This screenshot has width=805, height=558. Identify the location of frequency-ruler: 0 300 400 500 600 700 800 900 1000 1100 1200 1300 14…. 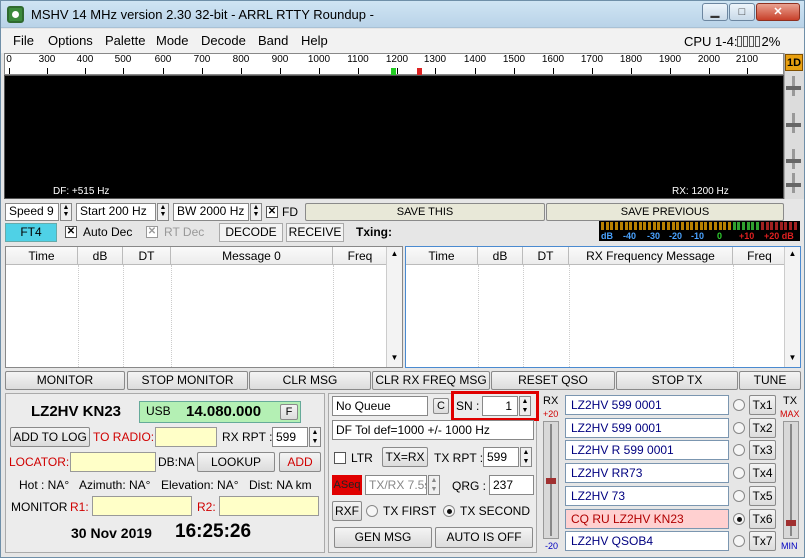
(394, 64).